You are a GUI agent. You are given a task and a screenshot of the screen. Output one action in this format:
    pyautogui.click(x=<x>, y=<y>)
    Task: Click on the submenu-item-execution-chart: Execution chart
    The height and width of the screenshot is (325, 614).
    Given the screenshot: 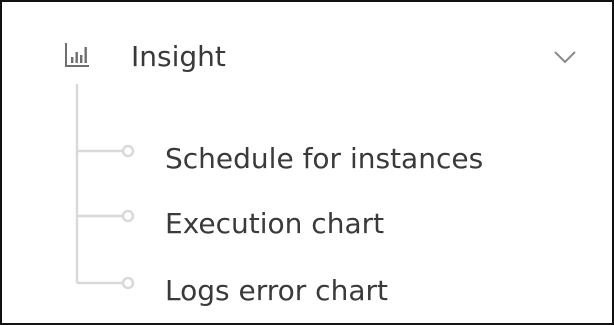 What is the action you would take?
    pyautogui.click(x=367, y=224)
    